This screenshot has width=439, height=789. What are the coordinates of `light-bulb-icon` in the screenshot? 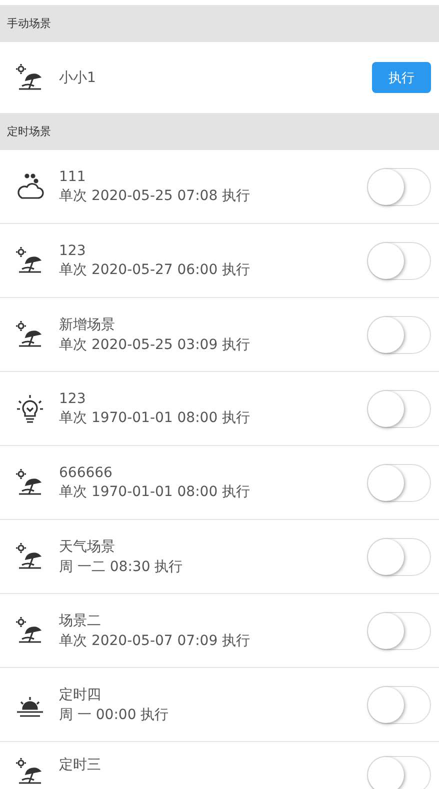 It's located at (30, 408).